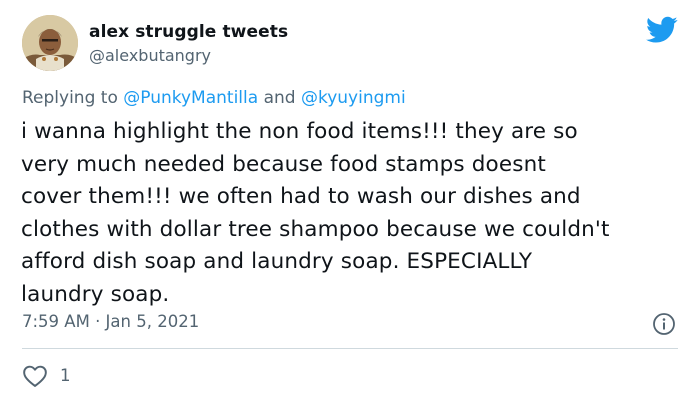 The image size is (700, 402). I want to click on avatar, so click(50, 43).